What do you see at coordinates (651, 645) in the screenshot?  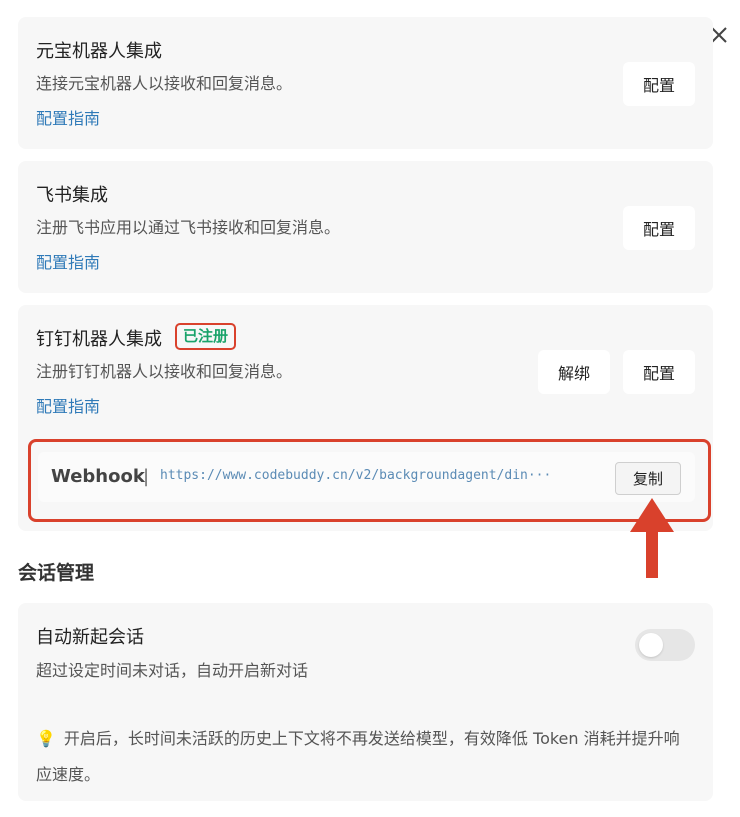 I see `toggle-knob` at bounding box center [651, 645].